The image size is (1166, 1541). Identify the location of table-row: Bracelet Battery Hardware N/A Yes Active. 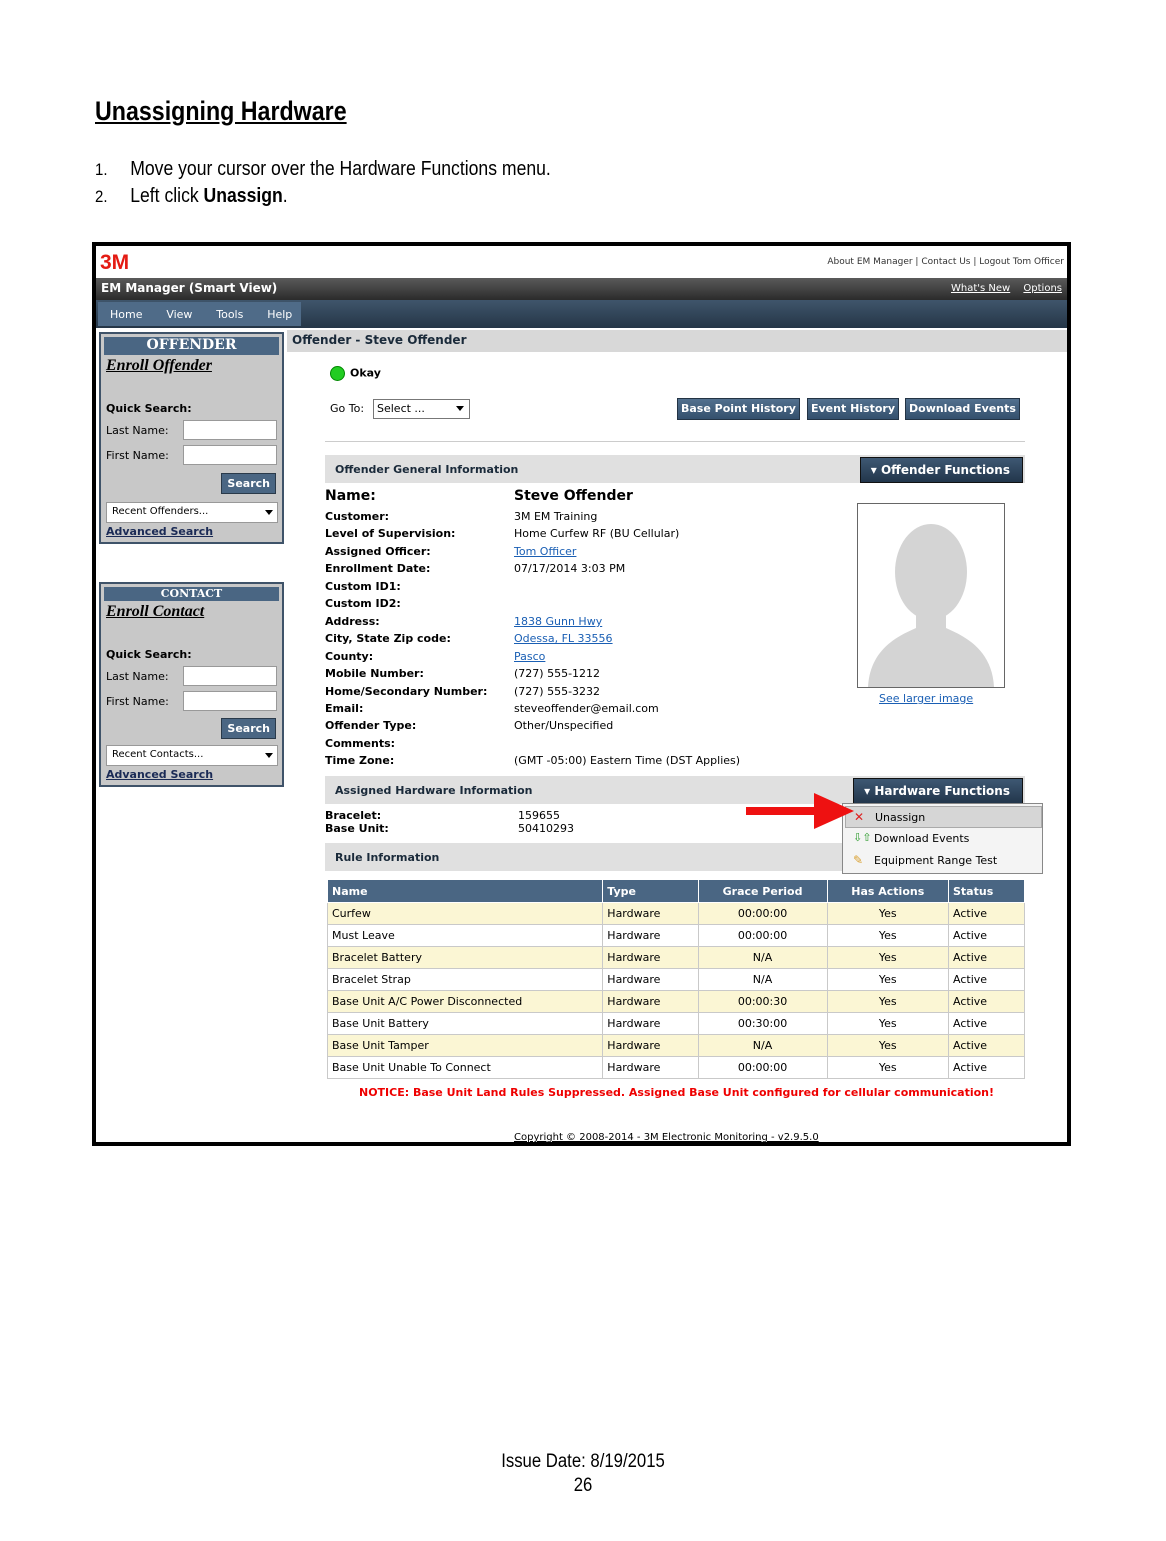
(675, 957).